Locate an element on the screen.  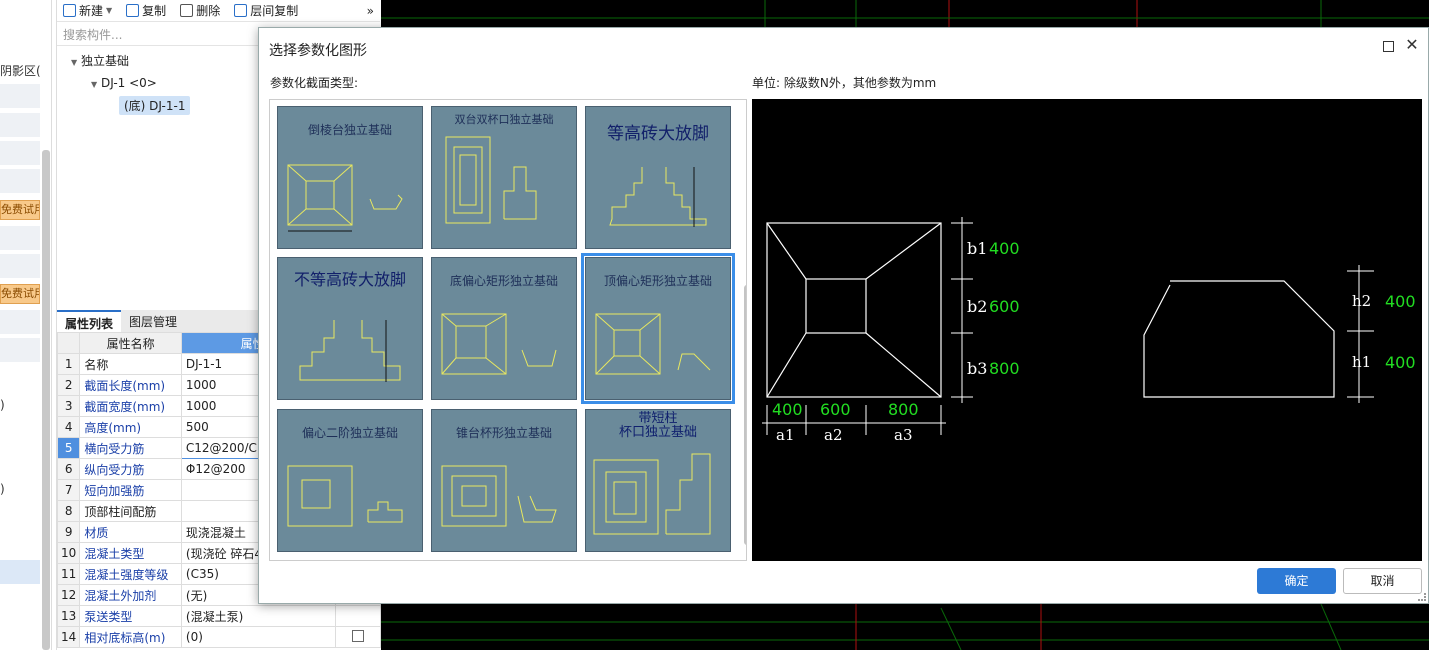
left-strip: 阴影区( 免费试用 免费试用 ) ) is located at coordinates (26, 325).